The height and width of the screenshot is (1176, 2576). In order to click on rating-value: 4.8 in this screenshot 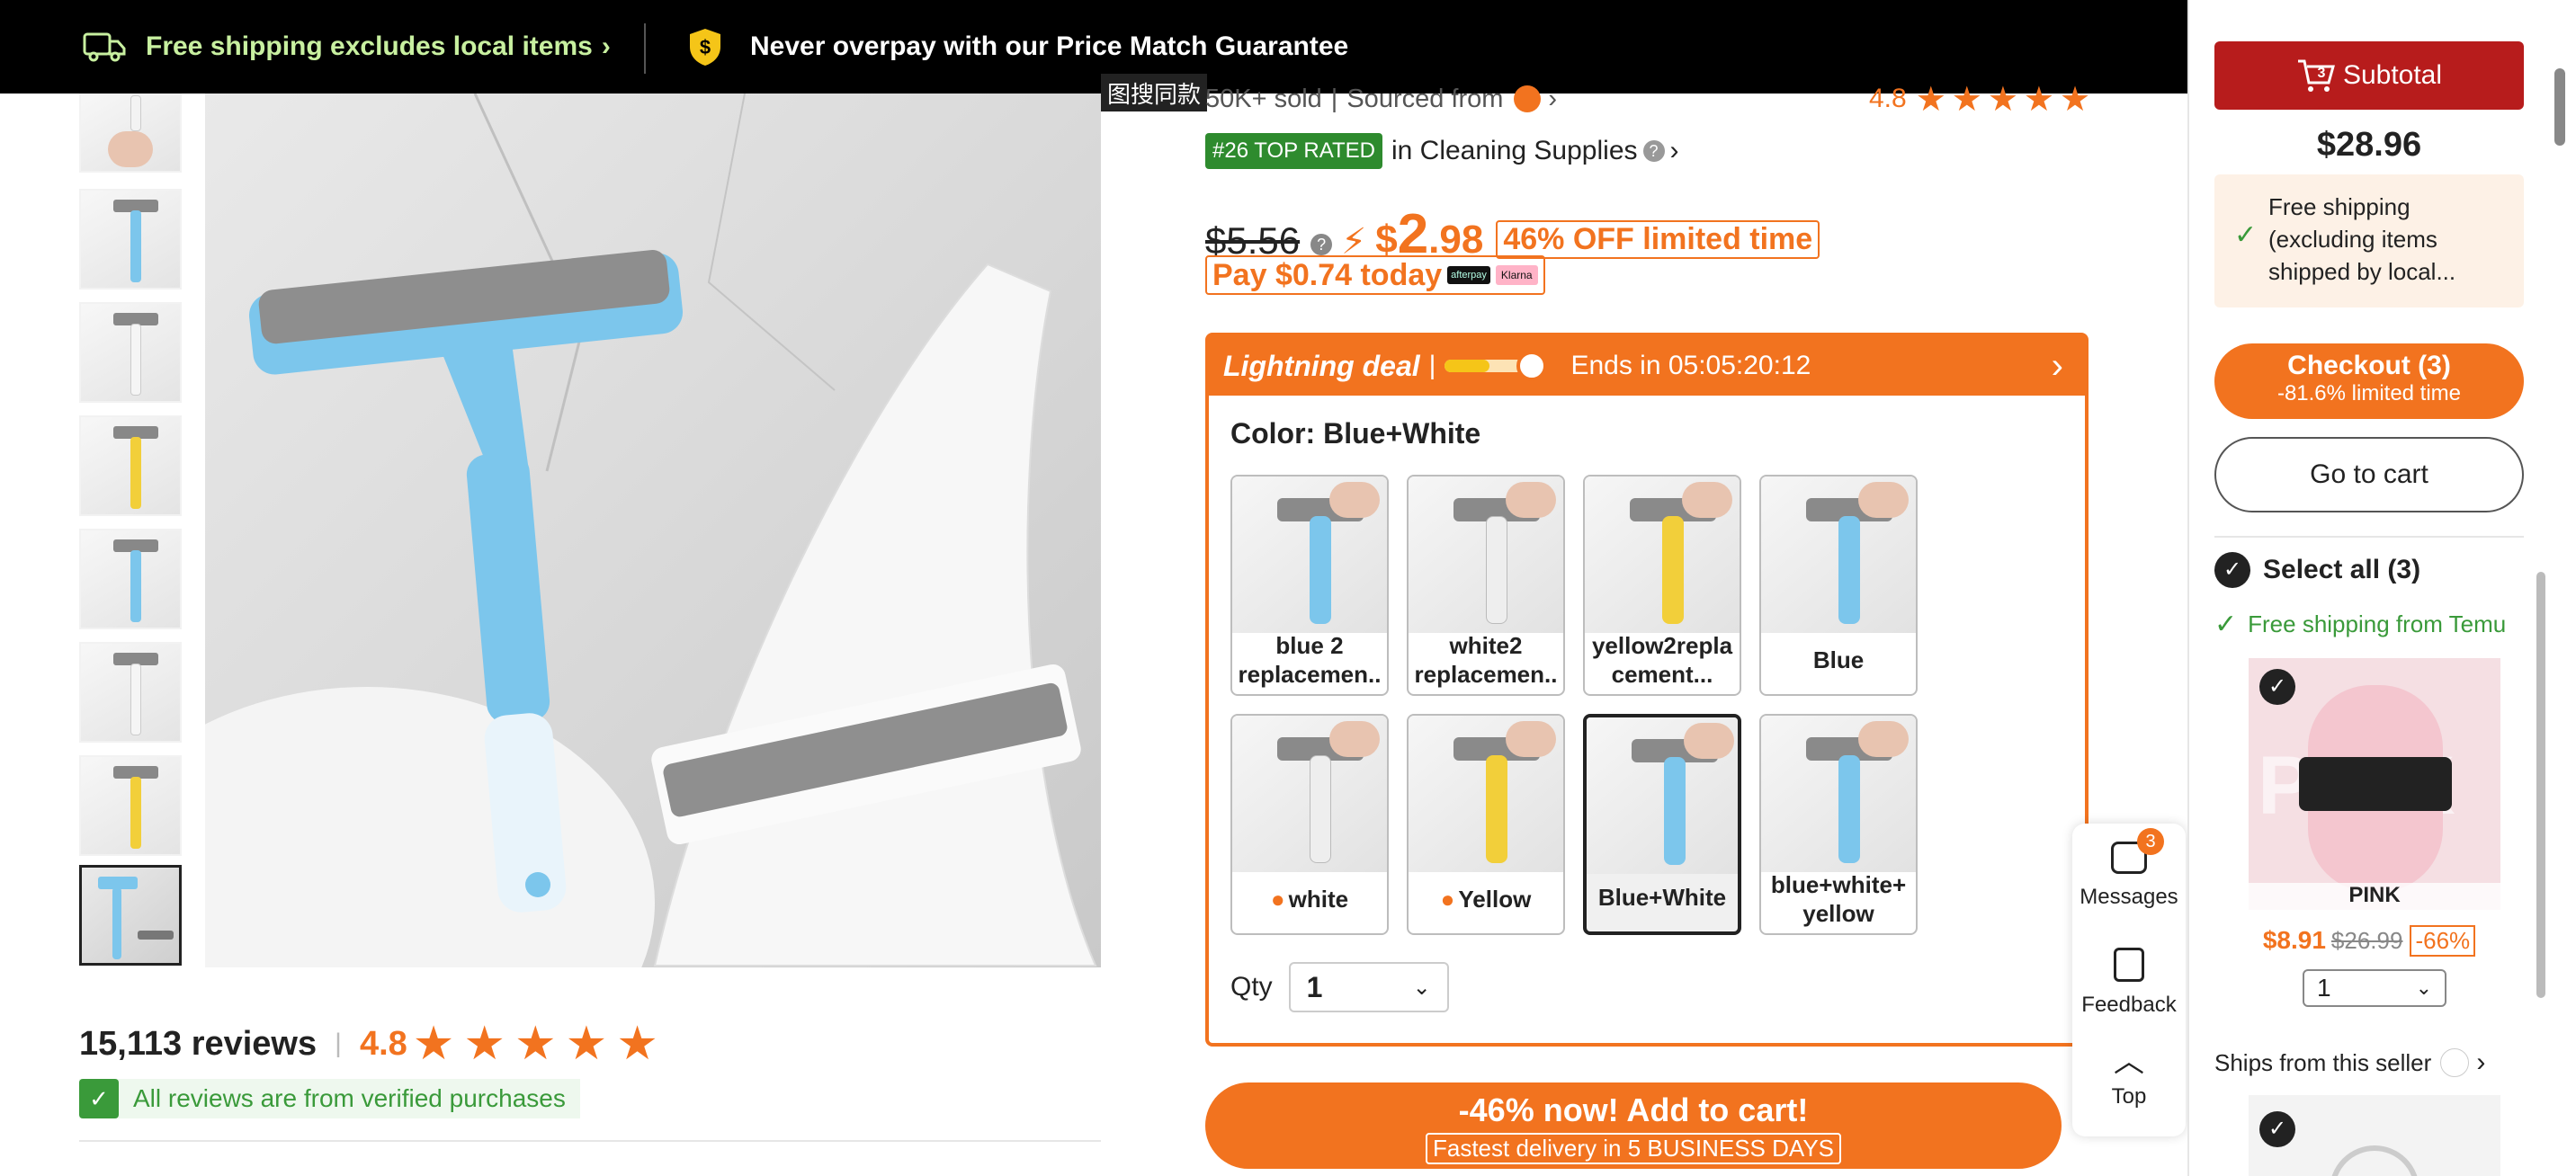, I will do `click(1888, 98)`.